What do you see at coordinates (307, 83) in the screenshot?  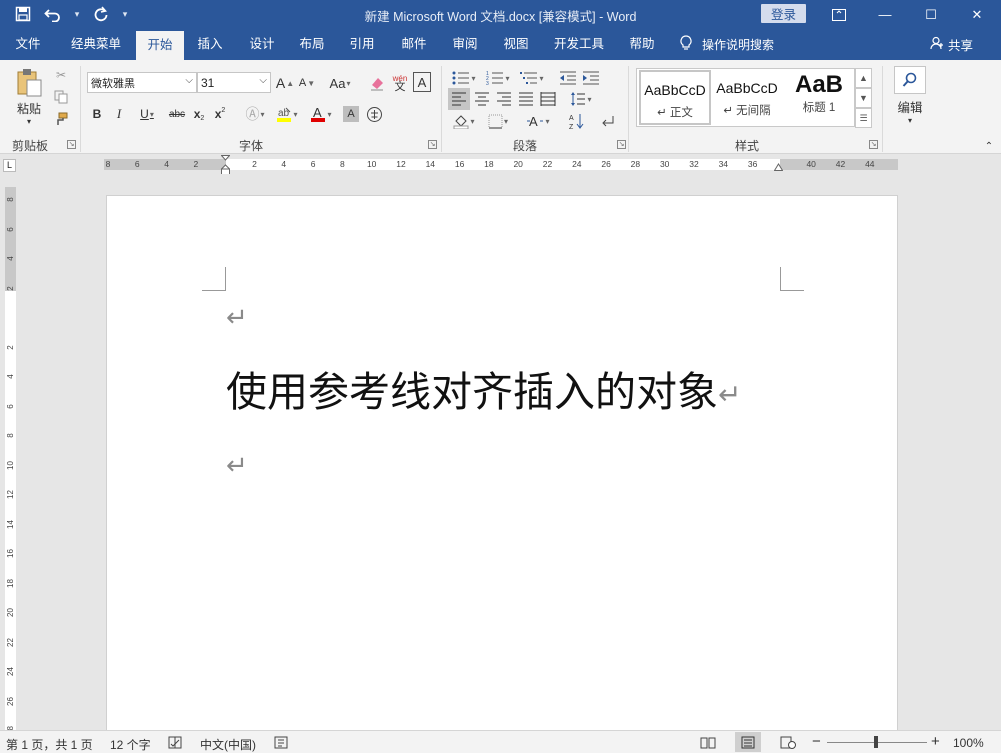 I see `shrink-font-button: A ▼` at bounding box center [307, 83].